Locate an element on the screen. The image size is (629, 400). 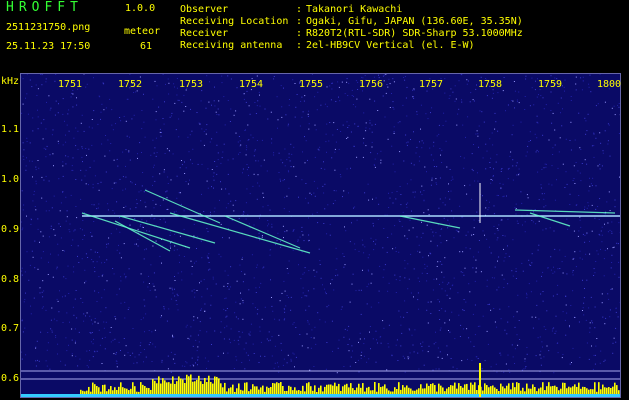
app-title: HROFFT is located at coordinates (44, 7).